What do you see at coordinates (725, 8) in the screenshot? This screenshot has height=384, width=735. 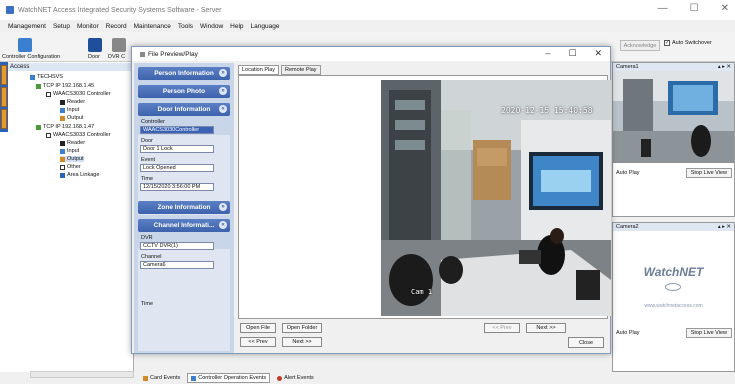 I see `close-button: ✕` at bounding box center [725, 8].